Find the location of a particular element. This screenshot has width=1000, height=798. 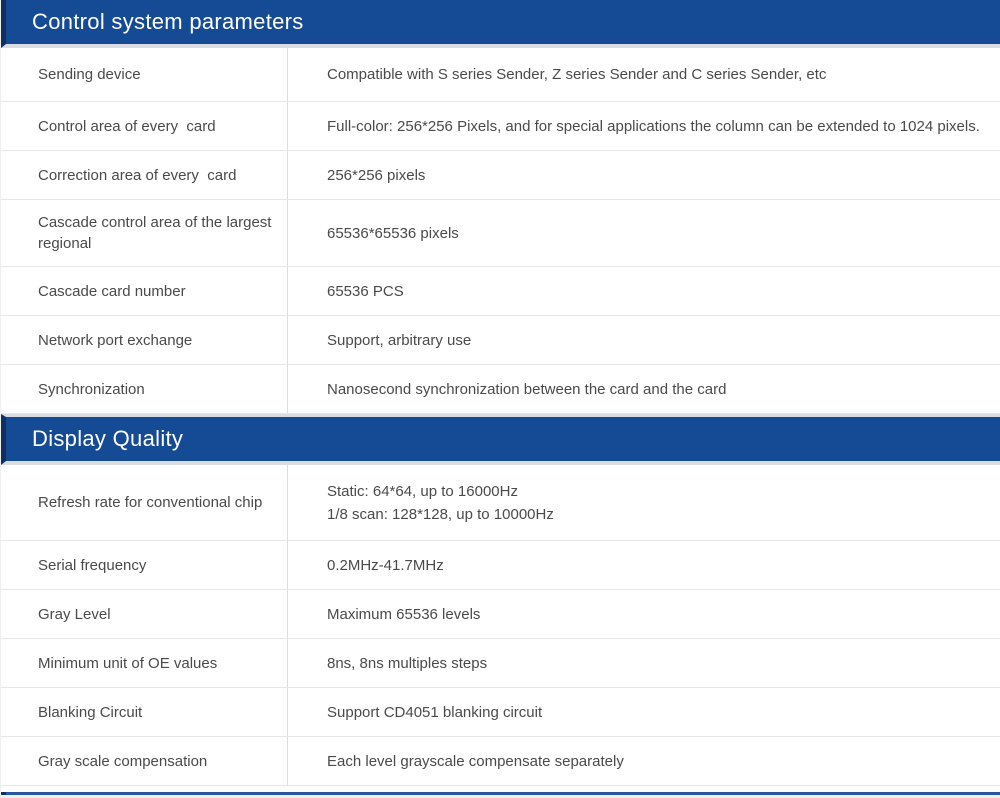

row-label: Blanking Circuit is located at coordinates (144, 712).